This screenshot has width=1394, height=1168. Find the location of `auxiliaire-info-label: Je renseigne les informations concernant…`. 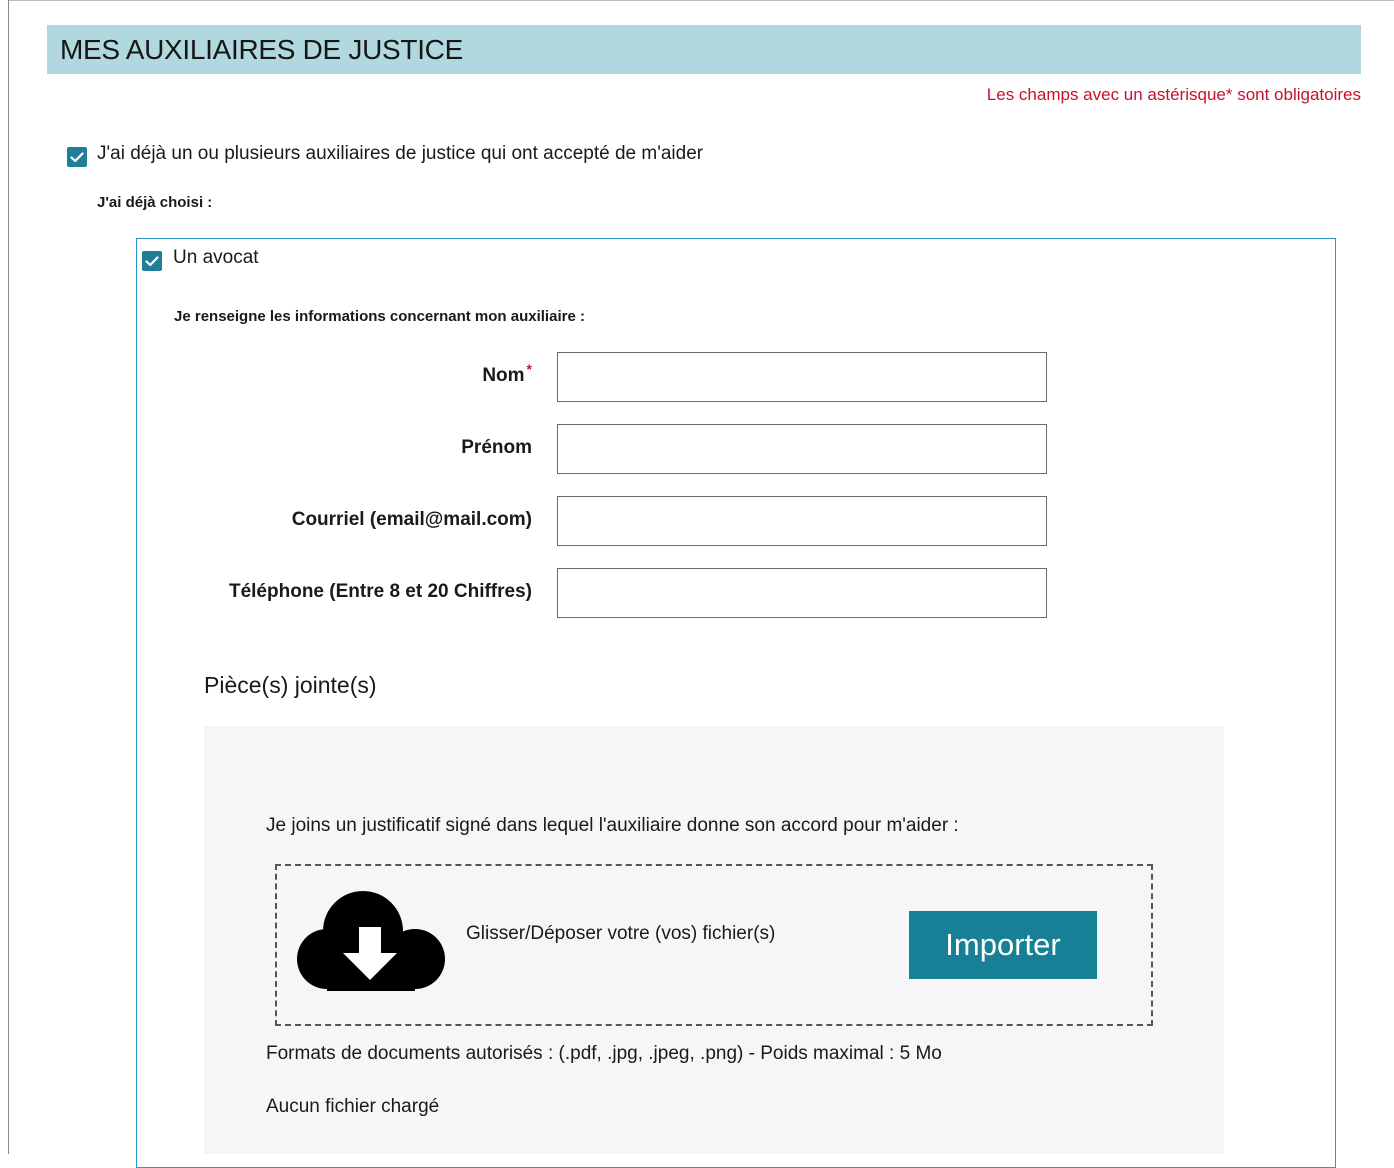

auxiliaire-info-label: Je renseigne les informations concernant… is located at coordinates (379, 316).